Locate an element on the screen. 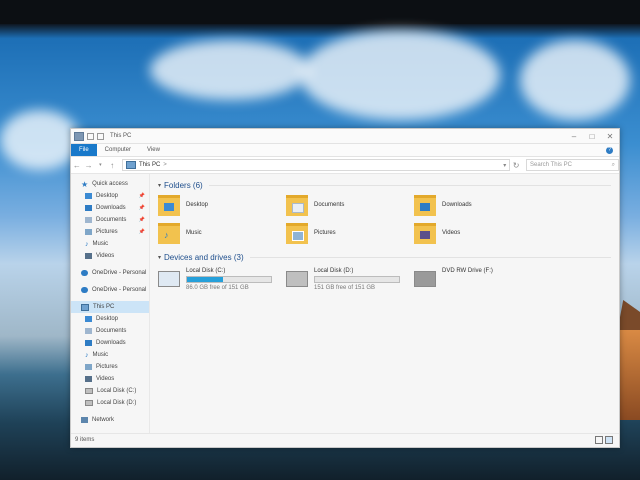 The height and width of the screenshot is (480, 640). nav-qa-music: ♪ Music is located at coordinates (110, 244).